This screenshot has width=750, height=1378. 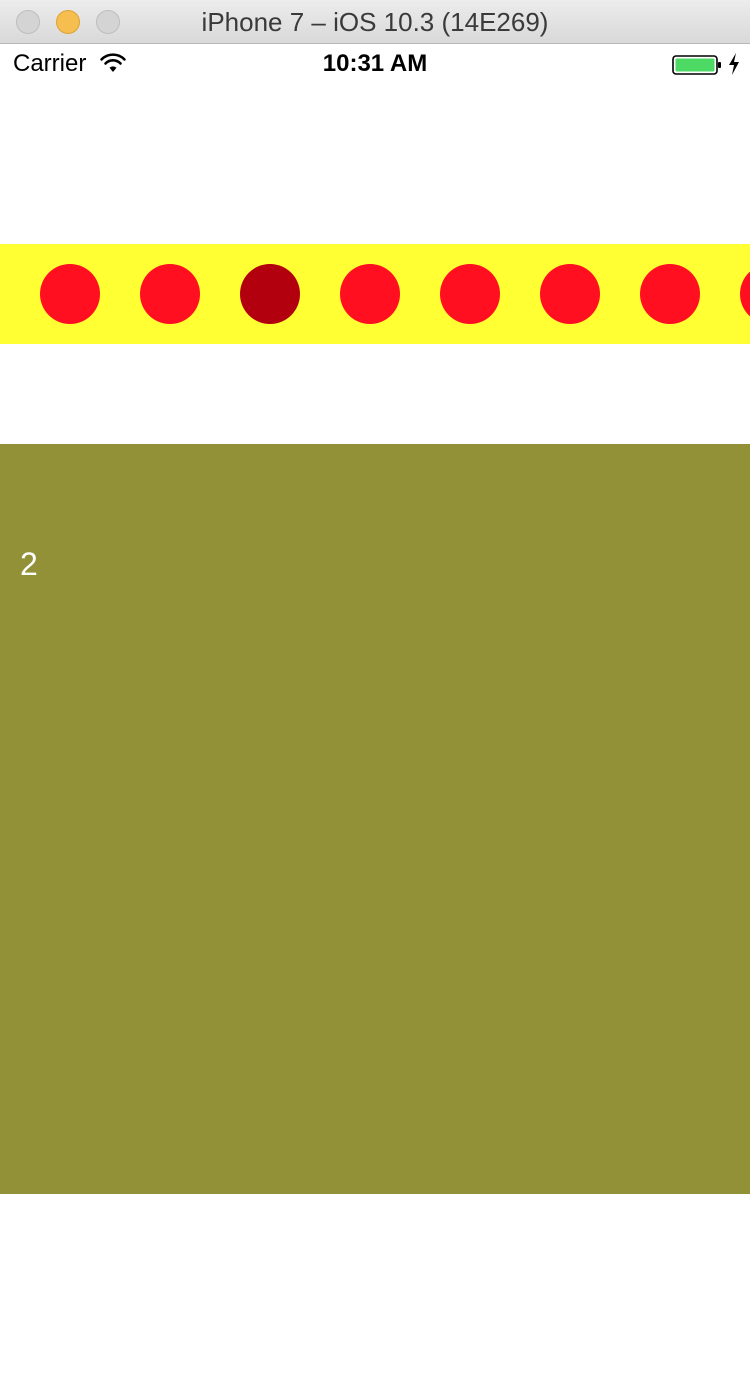 What do you see at coordinates (29, 564) in the screenshot?
I see `page-number-label: 2` at bounding box center [29, 564].